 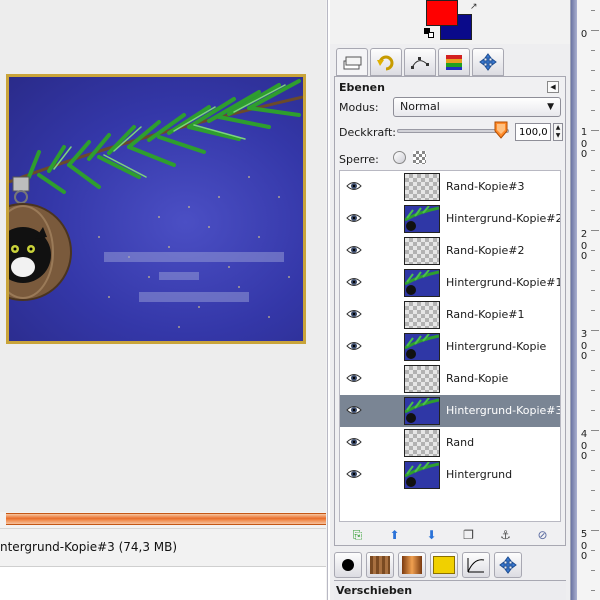 I want to click on panel-title: Ebenen, so click(x=362, y=87).